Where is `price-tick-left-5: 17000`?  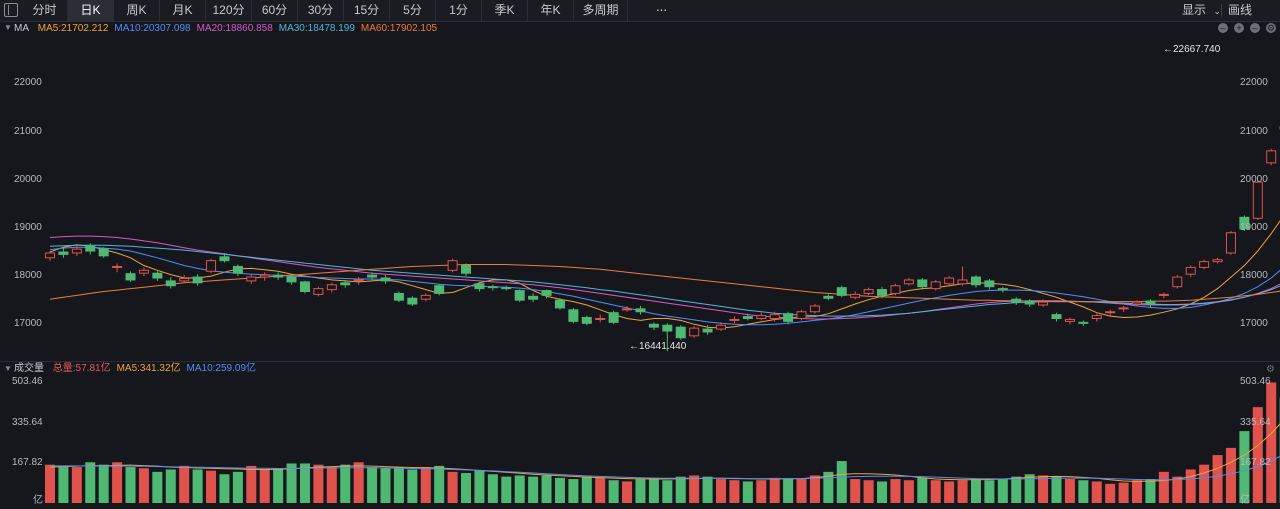
price-tick-left-5: 17000 is located at coordinates (28, 324).